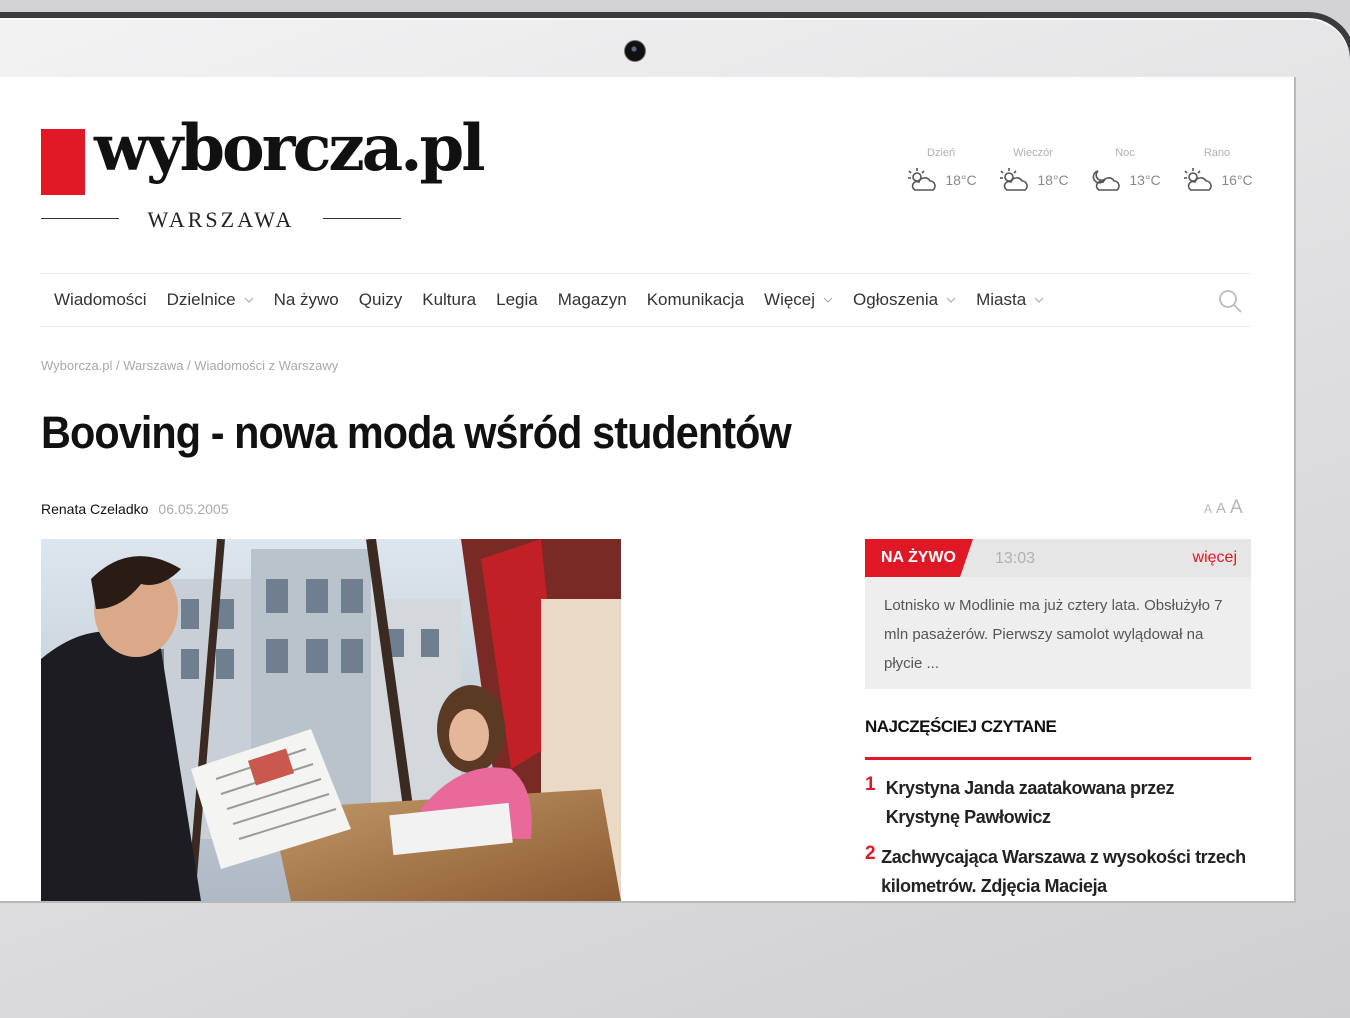 Image resolution: width=1350 pixels, height=1018 pixels. What do you see at coordinates (1058, 758) in the screenshot?
I see `popular-divider` at bounding box center [1058, 758].